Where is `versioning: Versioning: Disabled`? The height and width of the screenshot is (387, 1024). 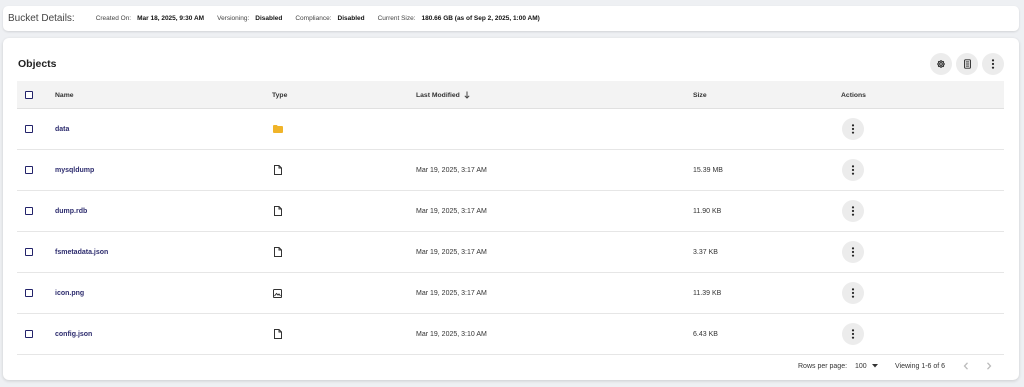
versioning: Versioning: Disabled is located at coordinates (250, 18).